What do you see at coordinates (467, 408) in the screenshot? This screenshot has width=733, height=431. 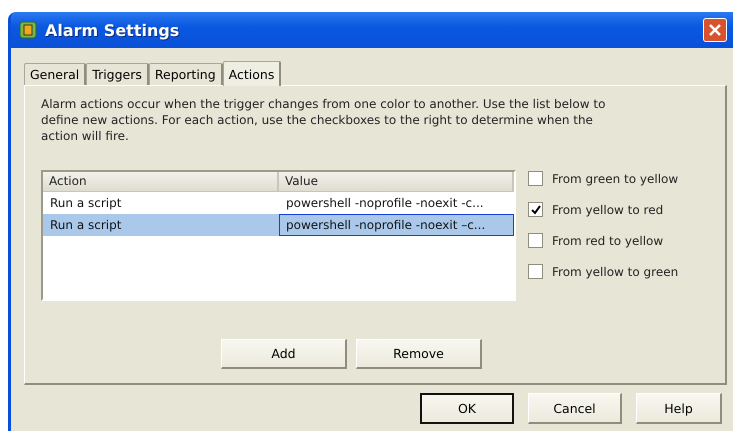 I see `dialog-button: OK` at bounding box center [467, 408].